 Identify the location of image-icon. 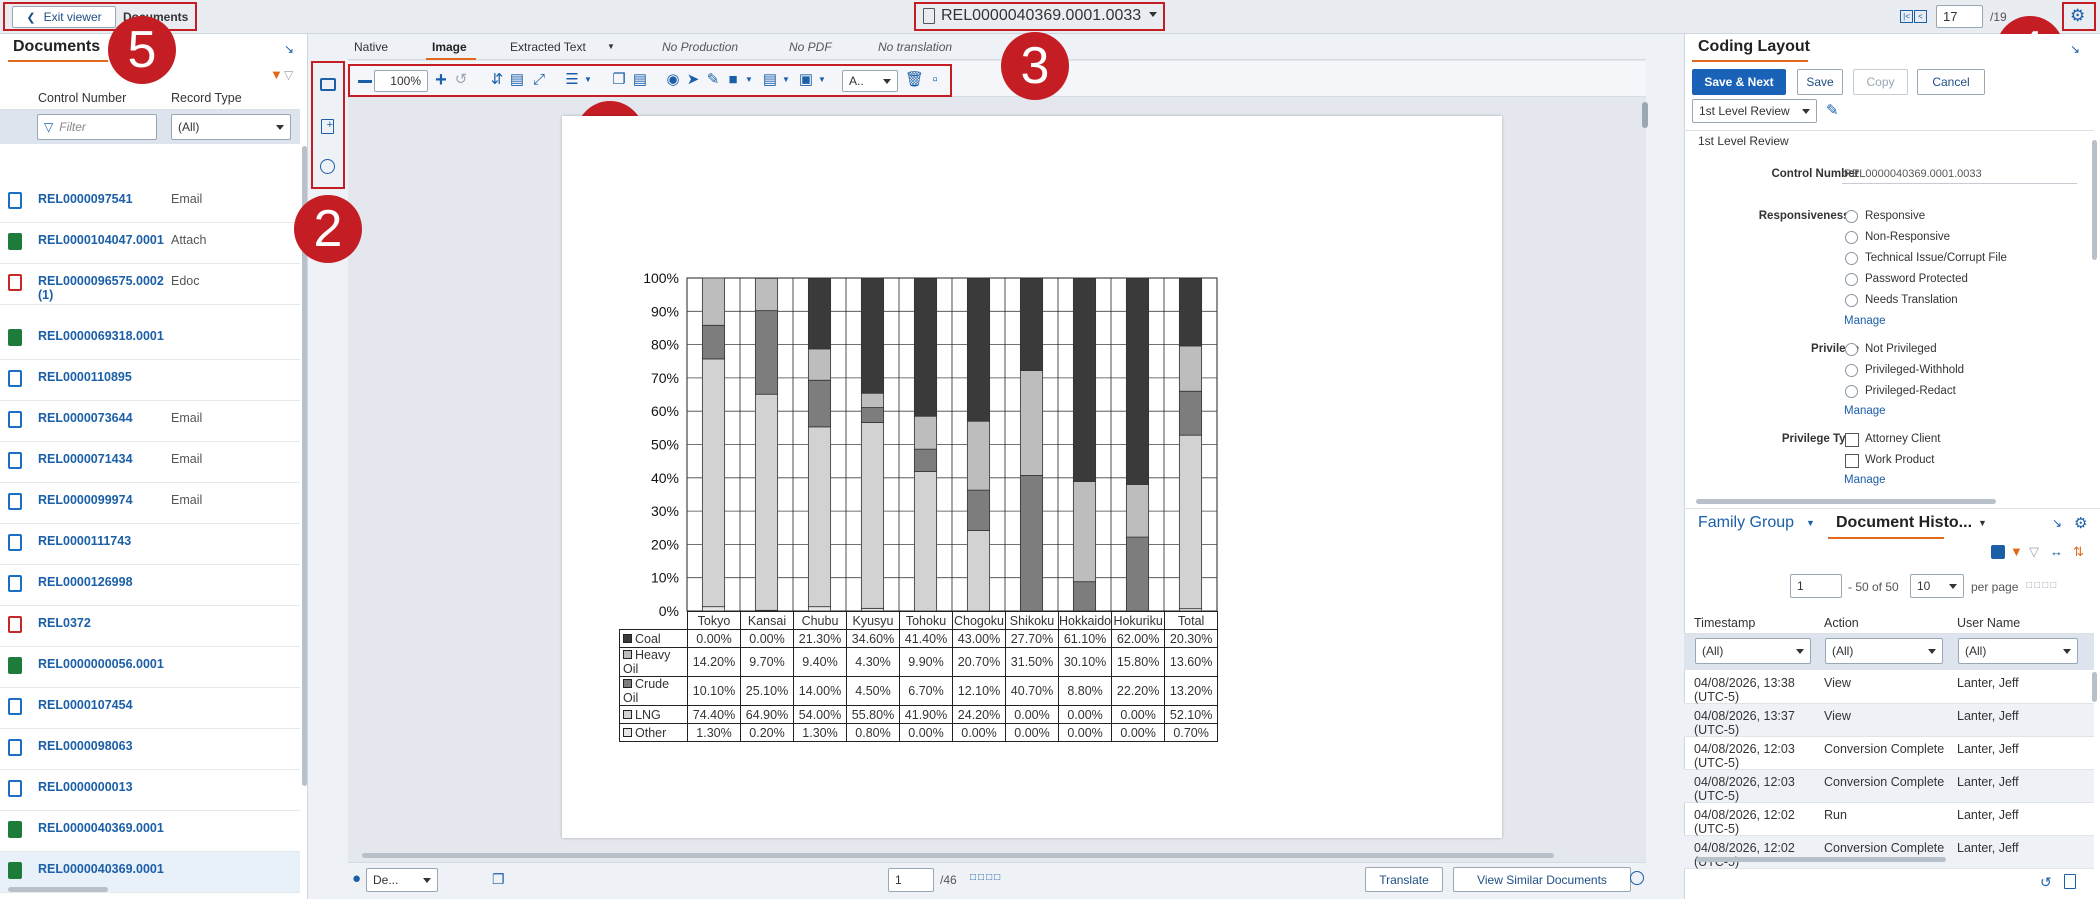
(328, 84).